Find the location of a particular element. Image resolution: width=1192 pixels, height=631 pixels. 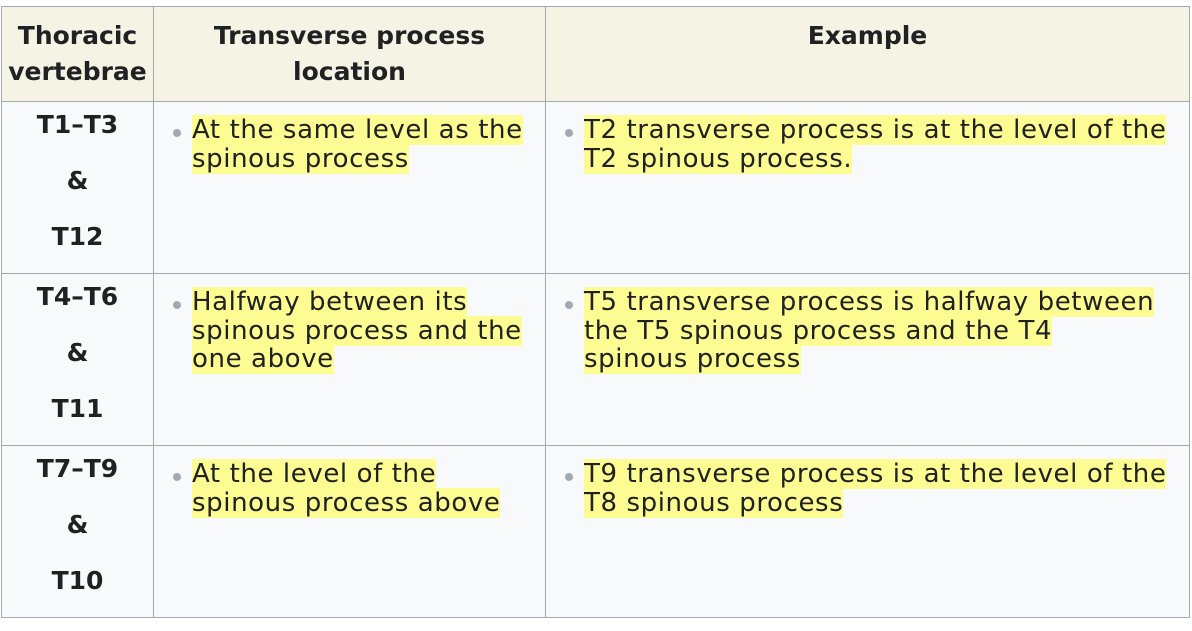

vertebrae-range: T4–T6 is located at coordinates (77, 296).